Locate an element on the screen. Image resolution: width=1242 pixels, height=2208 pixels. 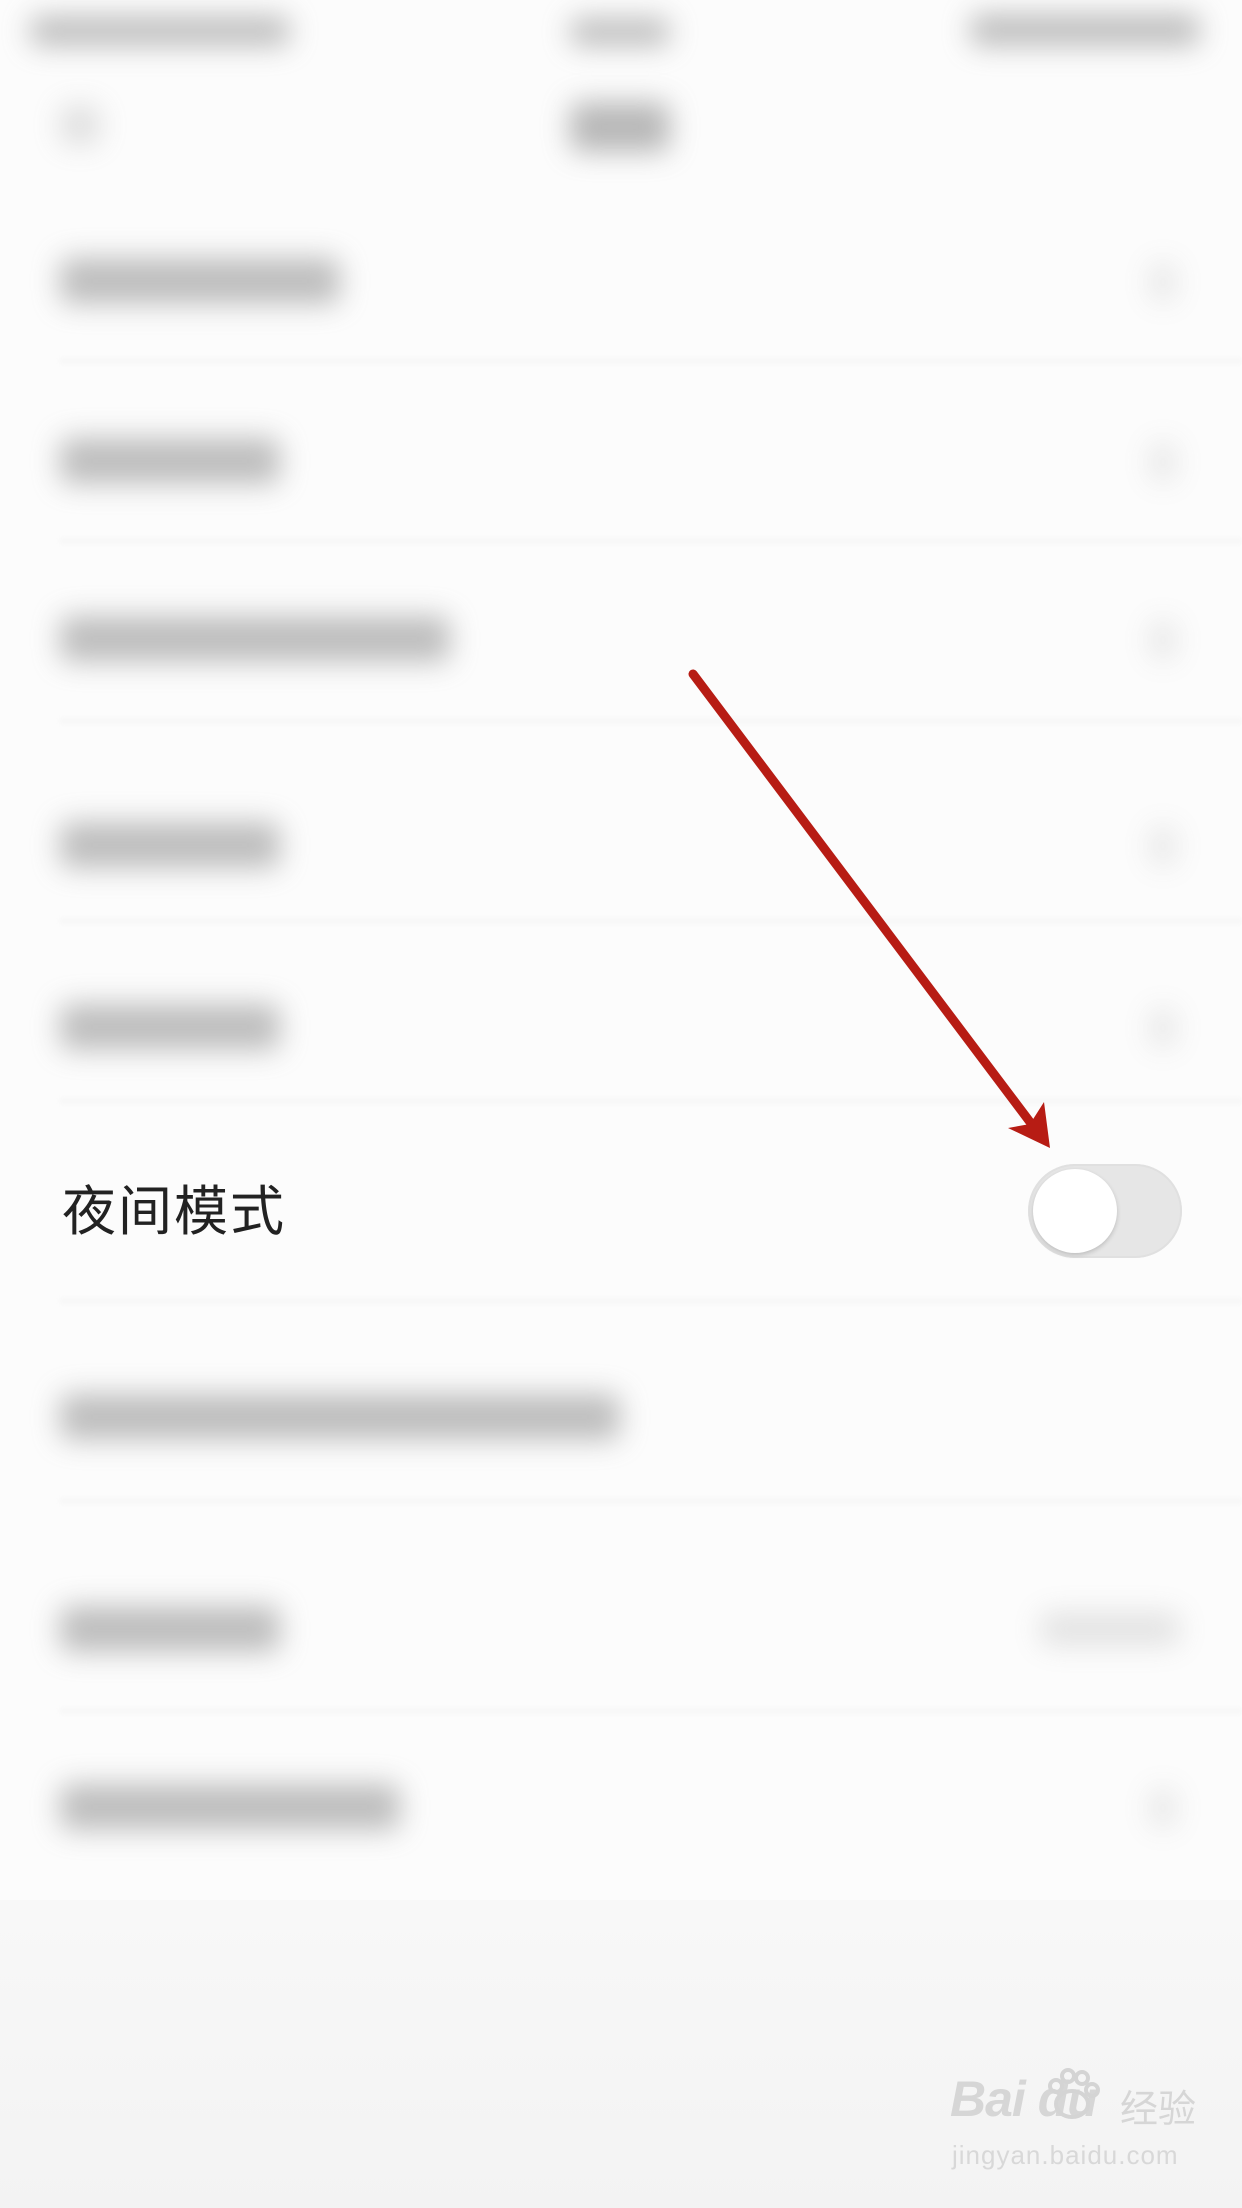
settings-row-3-blurred is located at coordinates (255, 639).